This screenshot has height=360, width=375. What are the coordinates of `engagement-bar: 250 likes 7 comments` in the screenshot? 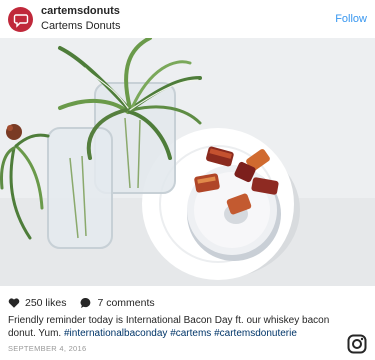 It's located at (88, 303).